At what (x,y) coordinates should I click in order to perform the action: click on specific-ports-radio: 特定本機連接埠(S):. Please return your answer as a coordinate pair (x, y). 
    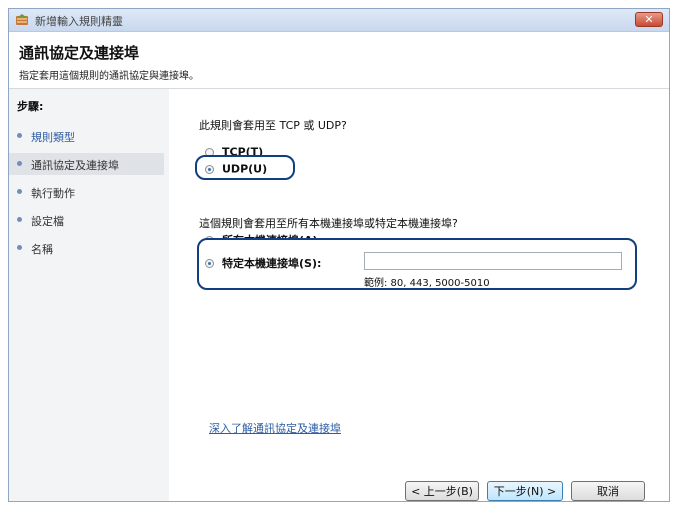
    Looking at the image, I should click on (263, 263).